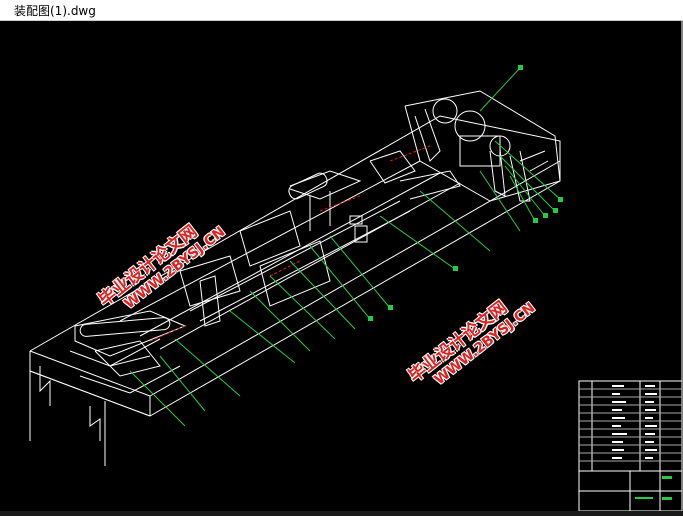  Describe the element at coordinates (55, 10) in the screenshot. I see `window-title: 装配图(1).dwg` at that location.